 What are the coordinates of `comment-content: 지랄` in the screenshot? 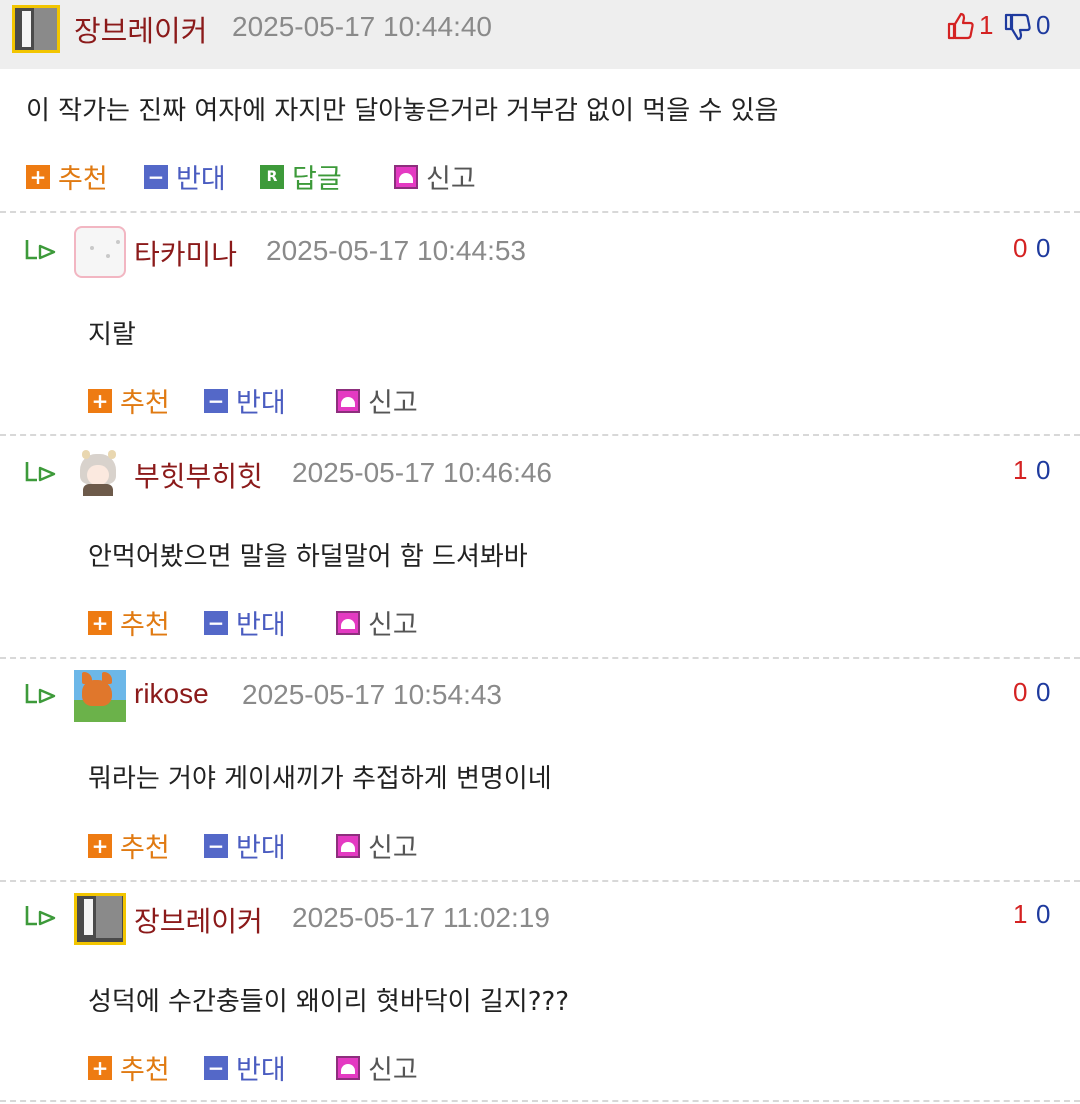 It's located at (112, 335).